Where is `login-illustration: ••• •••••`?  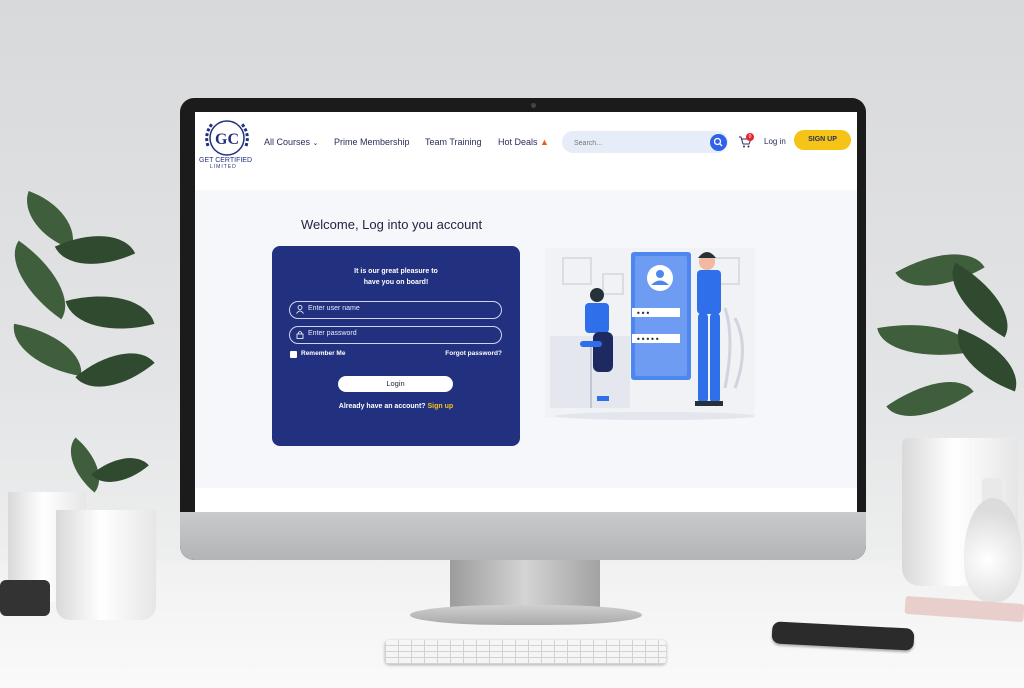 login-illustration: ••• ••••• is located at coordinates (650, 334).